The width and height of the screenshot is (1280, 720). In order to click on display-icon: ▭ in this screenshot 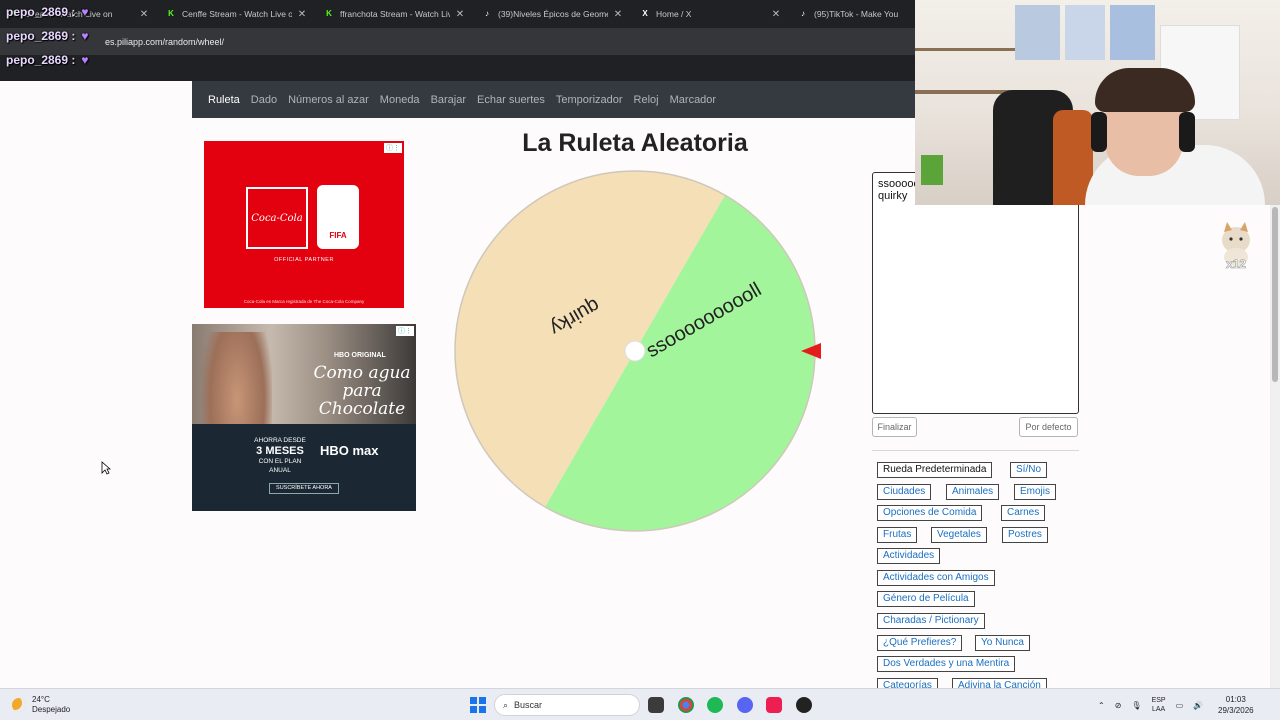, I will do `click(1180, 705)`.